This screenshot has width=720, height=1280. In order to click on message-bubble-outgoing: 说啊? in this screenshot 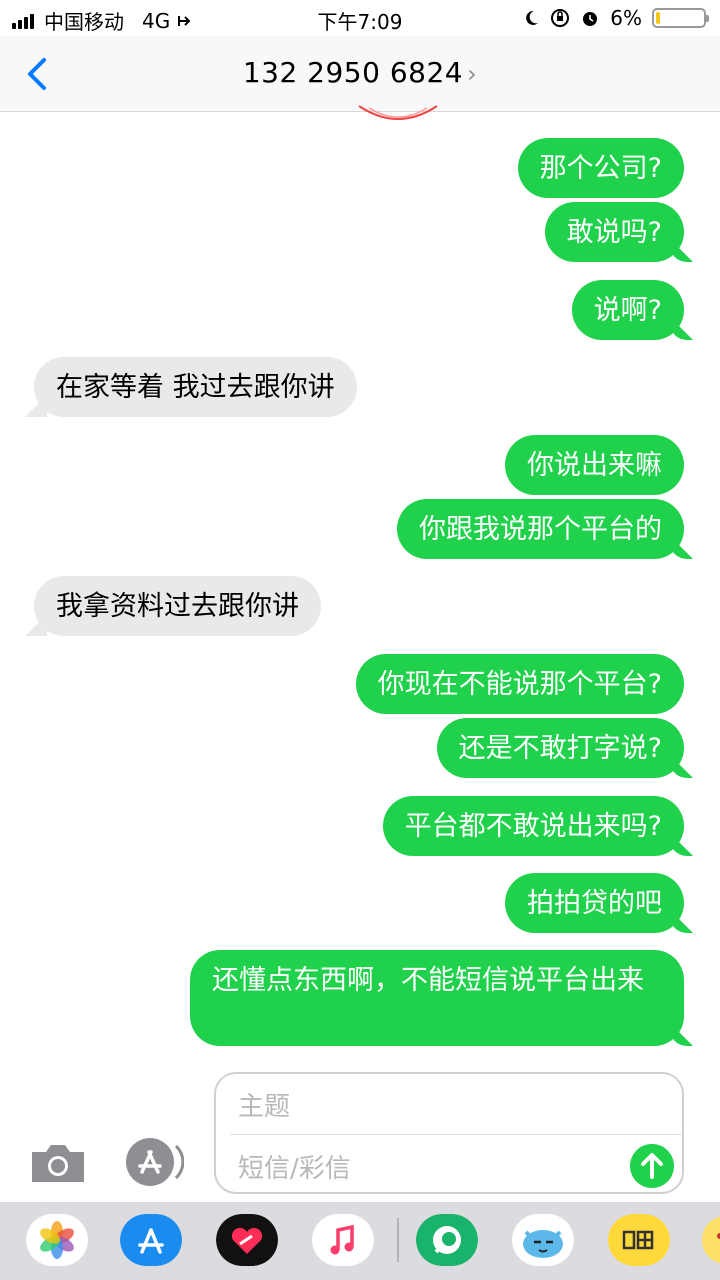, I will do `click(627, 310)`.